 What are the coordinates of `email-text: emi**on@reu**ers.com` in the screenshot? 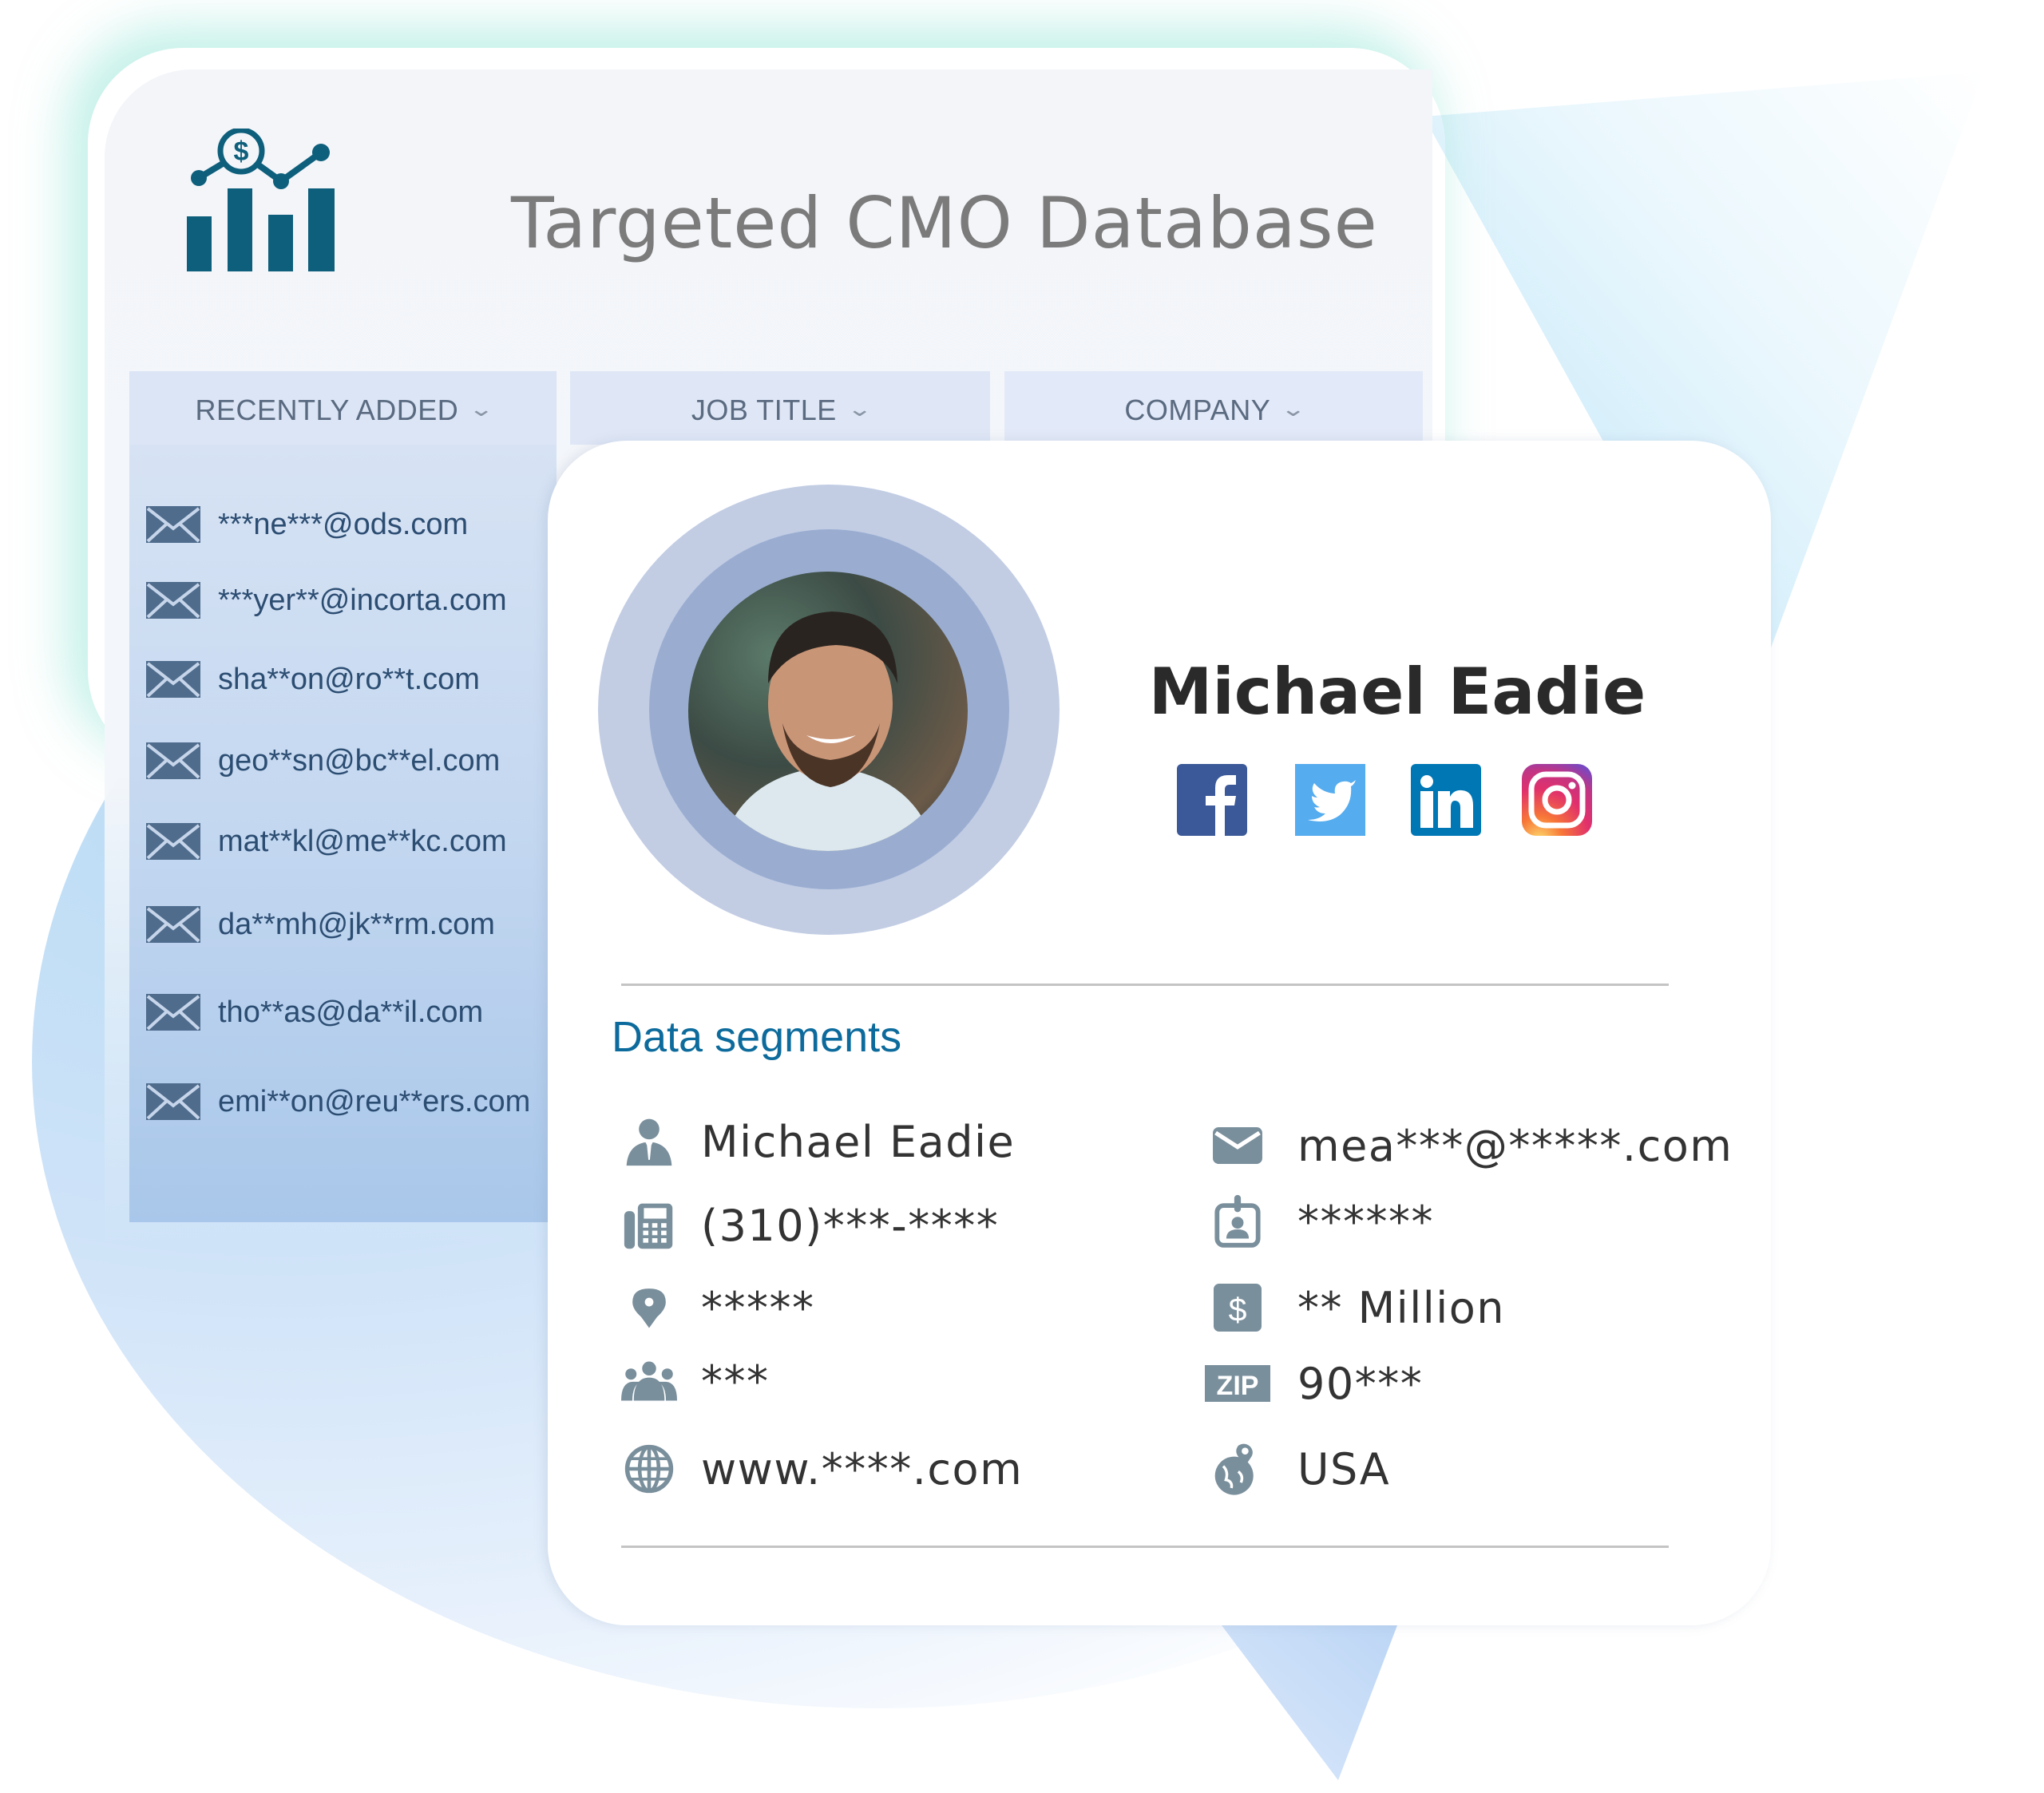 It's located at (374, 1101).